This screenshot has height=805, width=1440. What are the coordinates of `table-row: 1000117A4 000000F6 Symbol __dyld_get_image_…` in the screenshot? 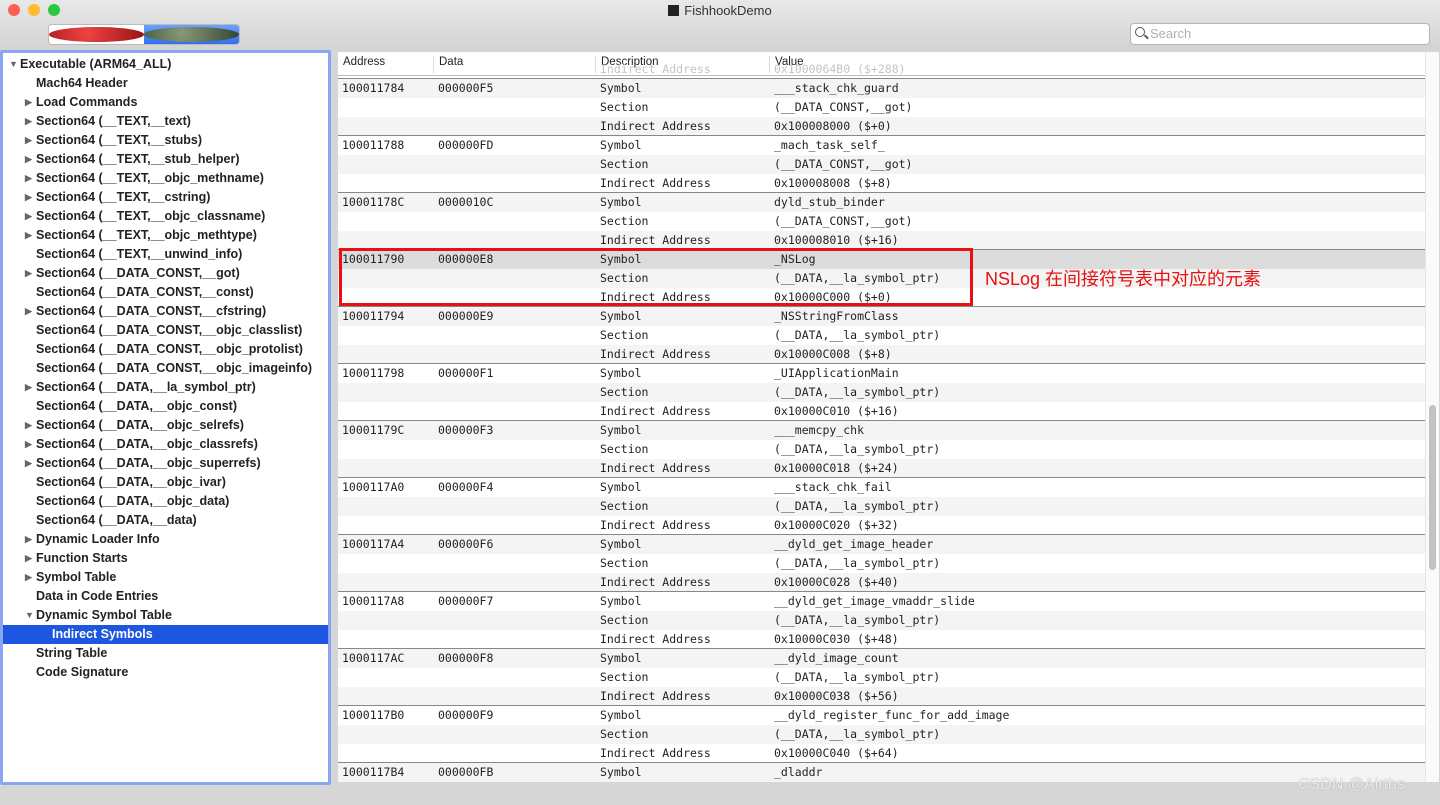 It's located at (881, 544).